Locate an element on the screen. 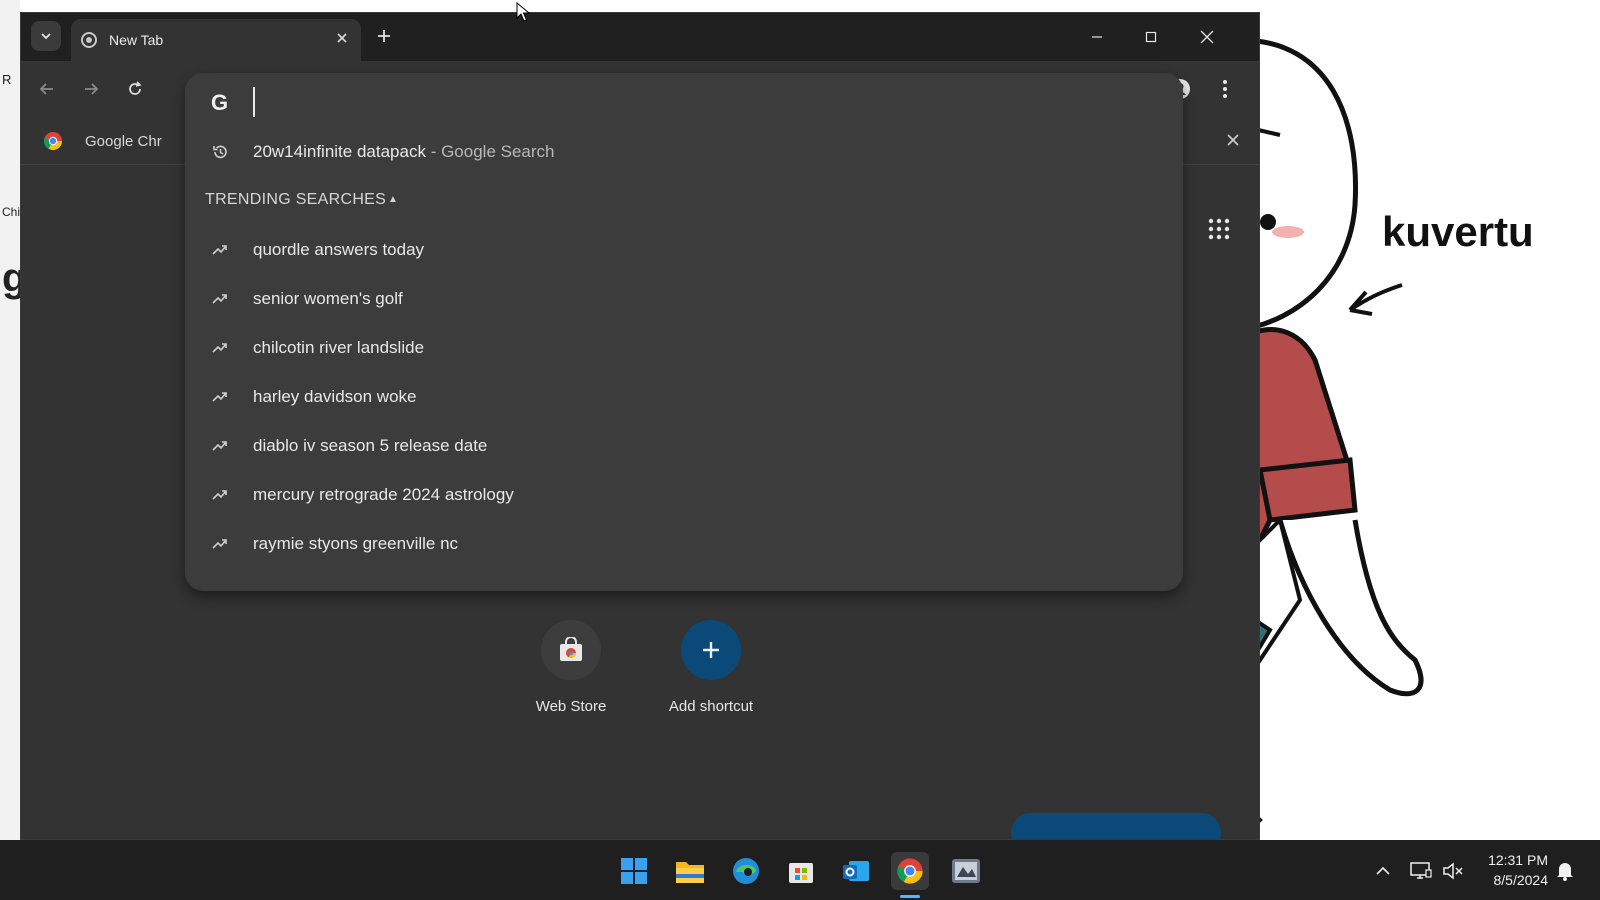 This screenshot has width=1600, height=900. trending-suggestion: harley davidson woke is located at coordinates (684, 397).